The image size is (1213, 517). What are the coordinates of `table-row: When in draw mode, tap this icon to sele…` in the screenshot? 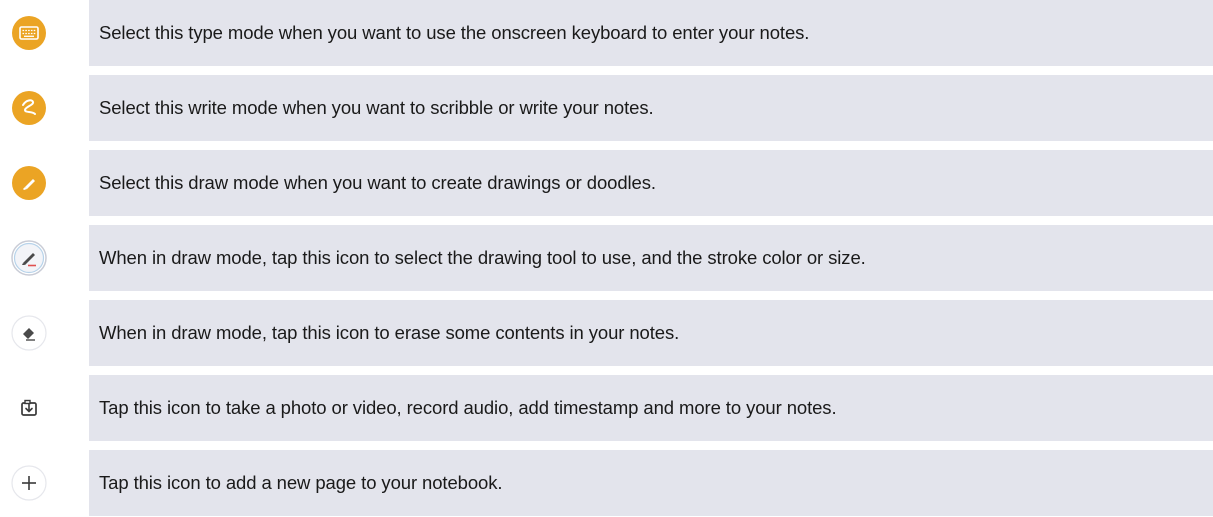 It's located at (606, 258).